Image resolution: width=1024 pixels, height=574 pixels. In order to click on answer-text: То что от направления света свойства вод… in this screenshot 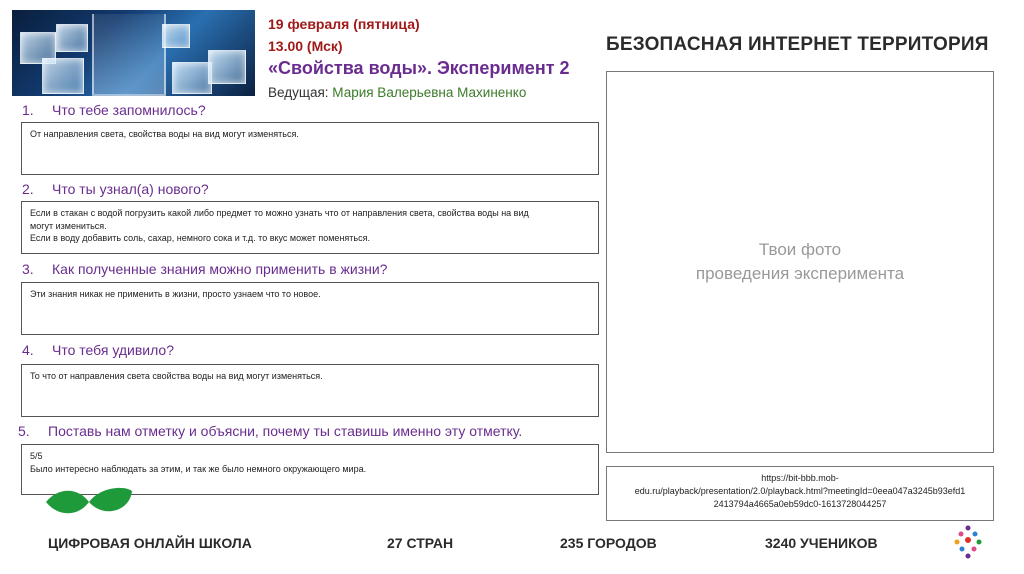, I will do `click(176, 376)`.